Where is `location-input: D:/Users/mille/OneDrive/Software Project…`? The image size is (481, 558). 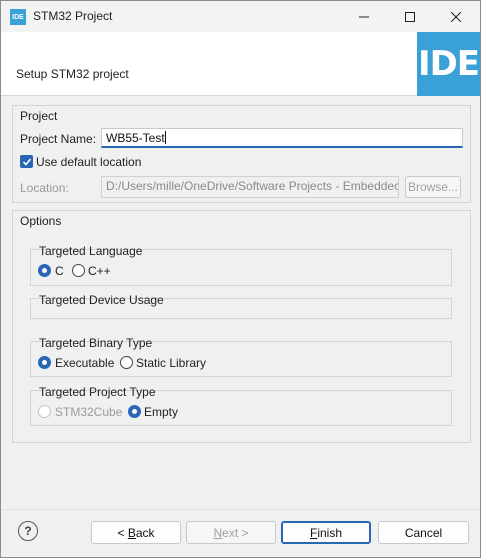
location-input: D:/Users/mille/OneDrive/Software Project… is located at coordinates (250, 187).